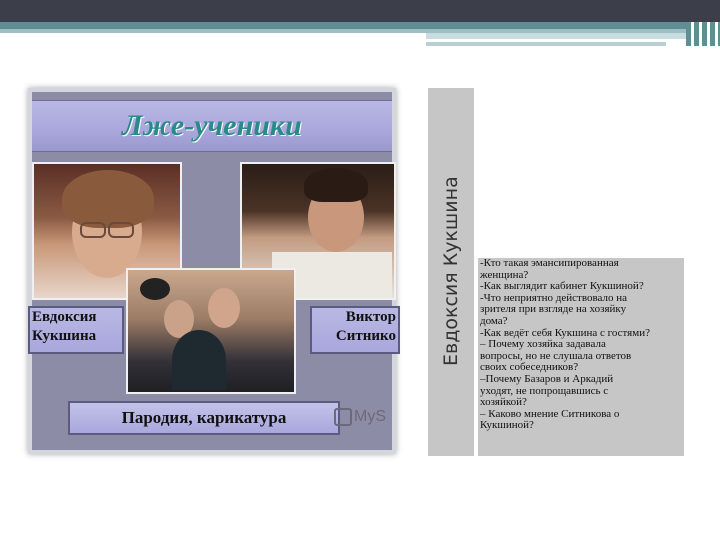  Describe the element at coordinates (343, 417) in the screenshot. I see `watermark-logo-icon` at that location.